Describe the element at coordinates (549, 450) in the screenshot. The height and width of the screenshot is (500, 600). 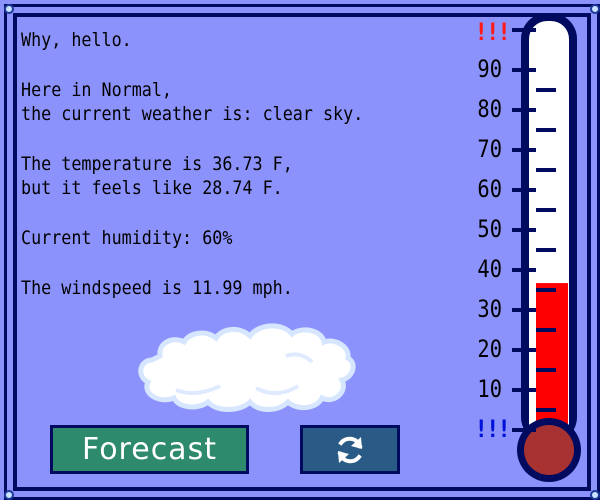
I see `thermometer-bulb` at that location.